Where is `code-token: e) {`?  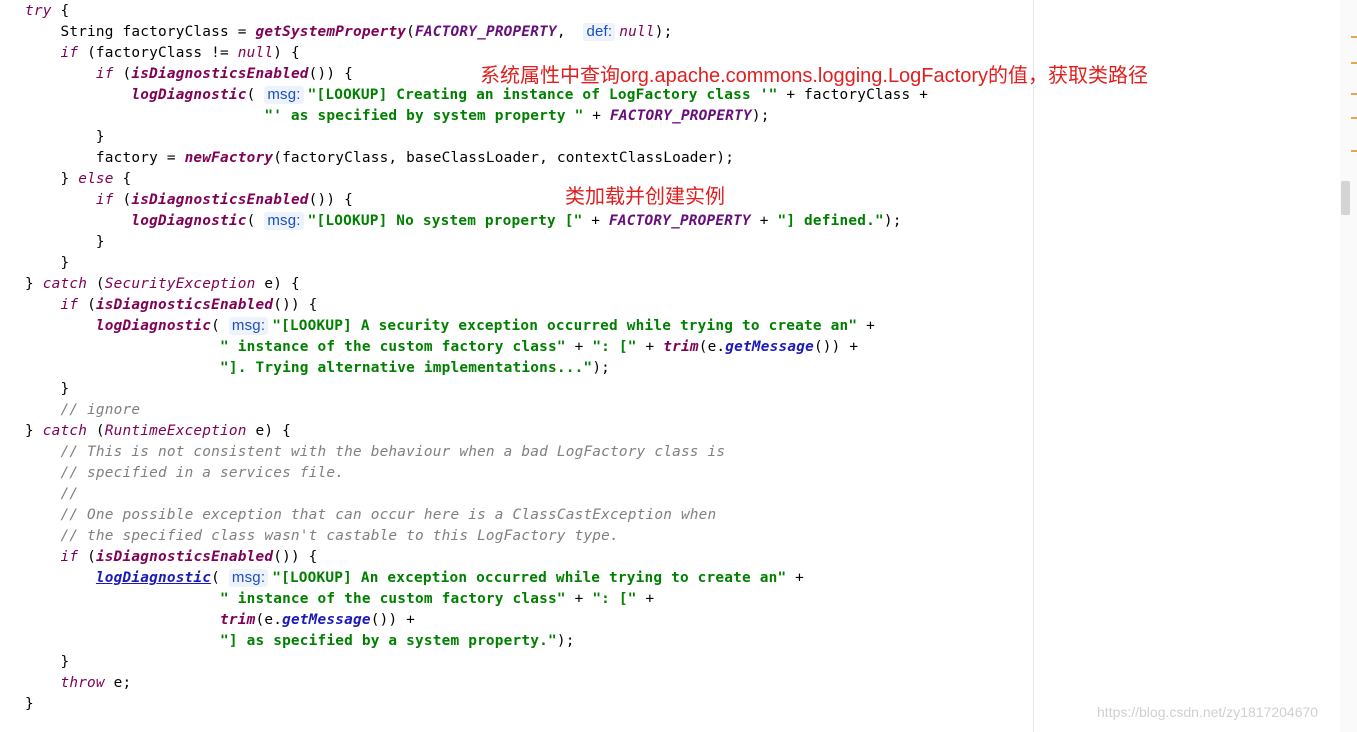 code-token: e) { is located at coordinates (268, 431).